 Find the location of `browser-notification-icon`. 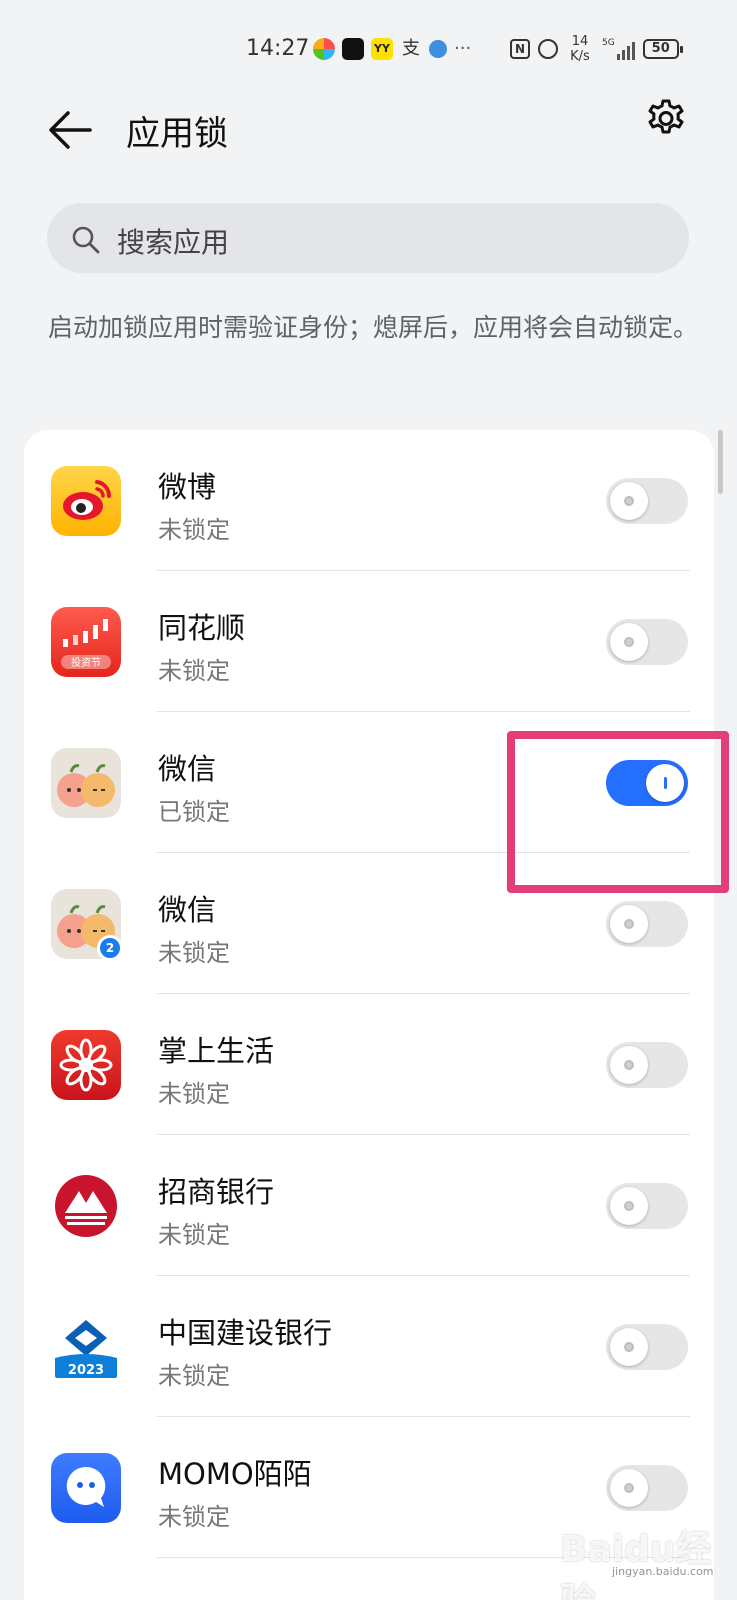

browser-notification-icon is located at coordinates (438, 49).